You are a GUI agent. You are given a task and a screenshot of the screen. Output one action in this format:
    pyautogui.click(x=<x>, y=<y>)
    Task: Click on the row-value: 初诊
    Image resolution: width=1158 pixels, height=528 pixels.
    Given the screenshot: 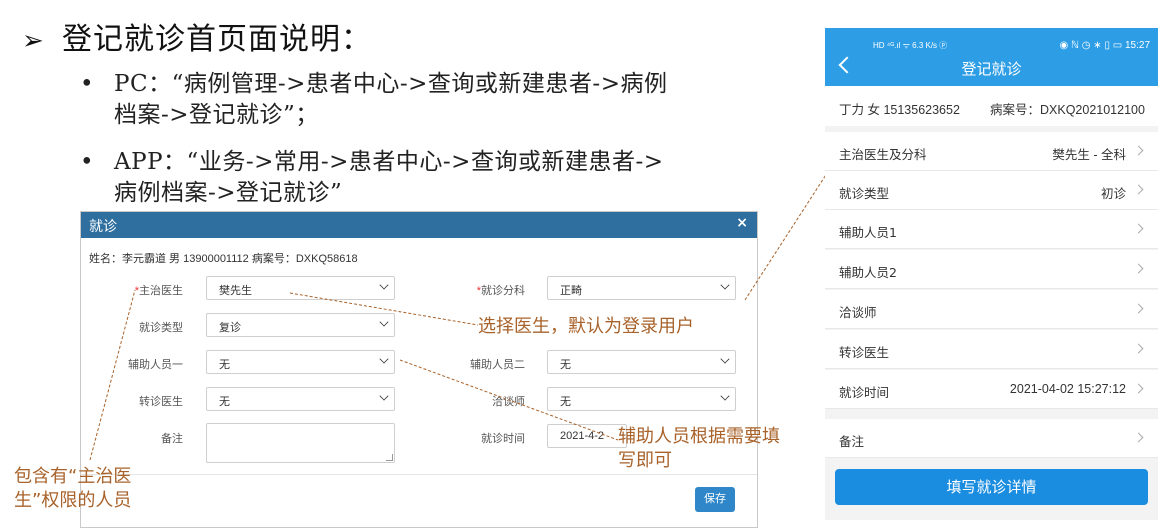 What is the action you would take?
    pyautogui.click(x=1113, y=194)
    